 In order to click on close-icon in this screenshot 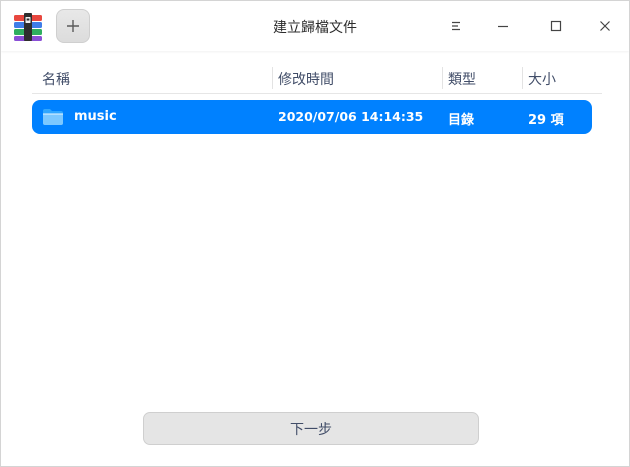, I will do `click(605, 26)`.